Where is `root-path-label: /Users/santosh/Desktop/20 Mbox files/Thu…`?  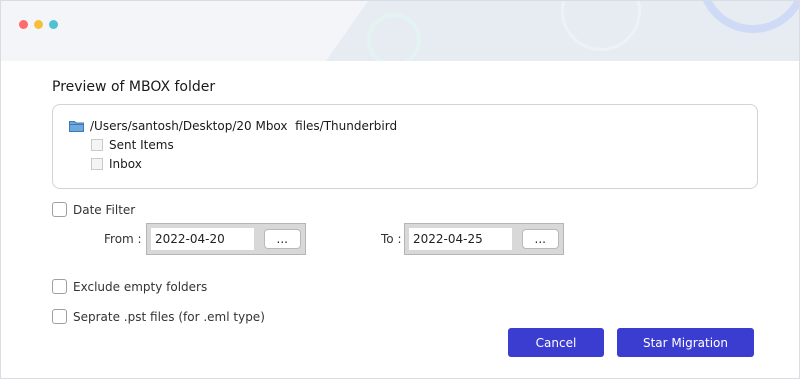
root-path-label: /Users/santosh/Desktop/20 Mbox files/Thu… is located at coordinates (244, 126).